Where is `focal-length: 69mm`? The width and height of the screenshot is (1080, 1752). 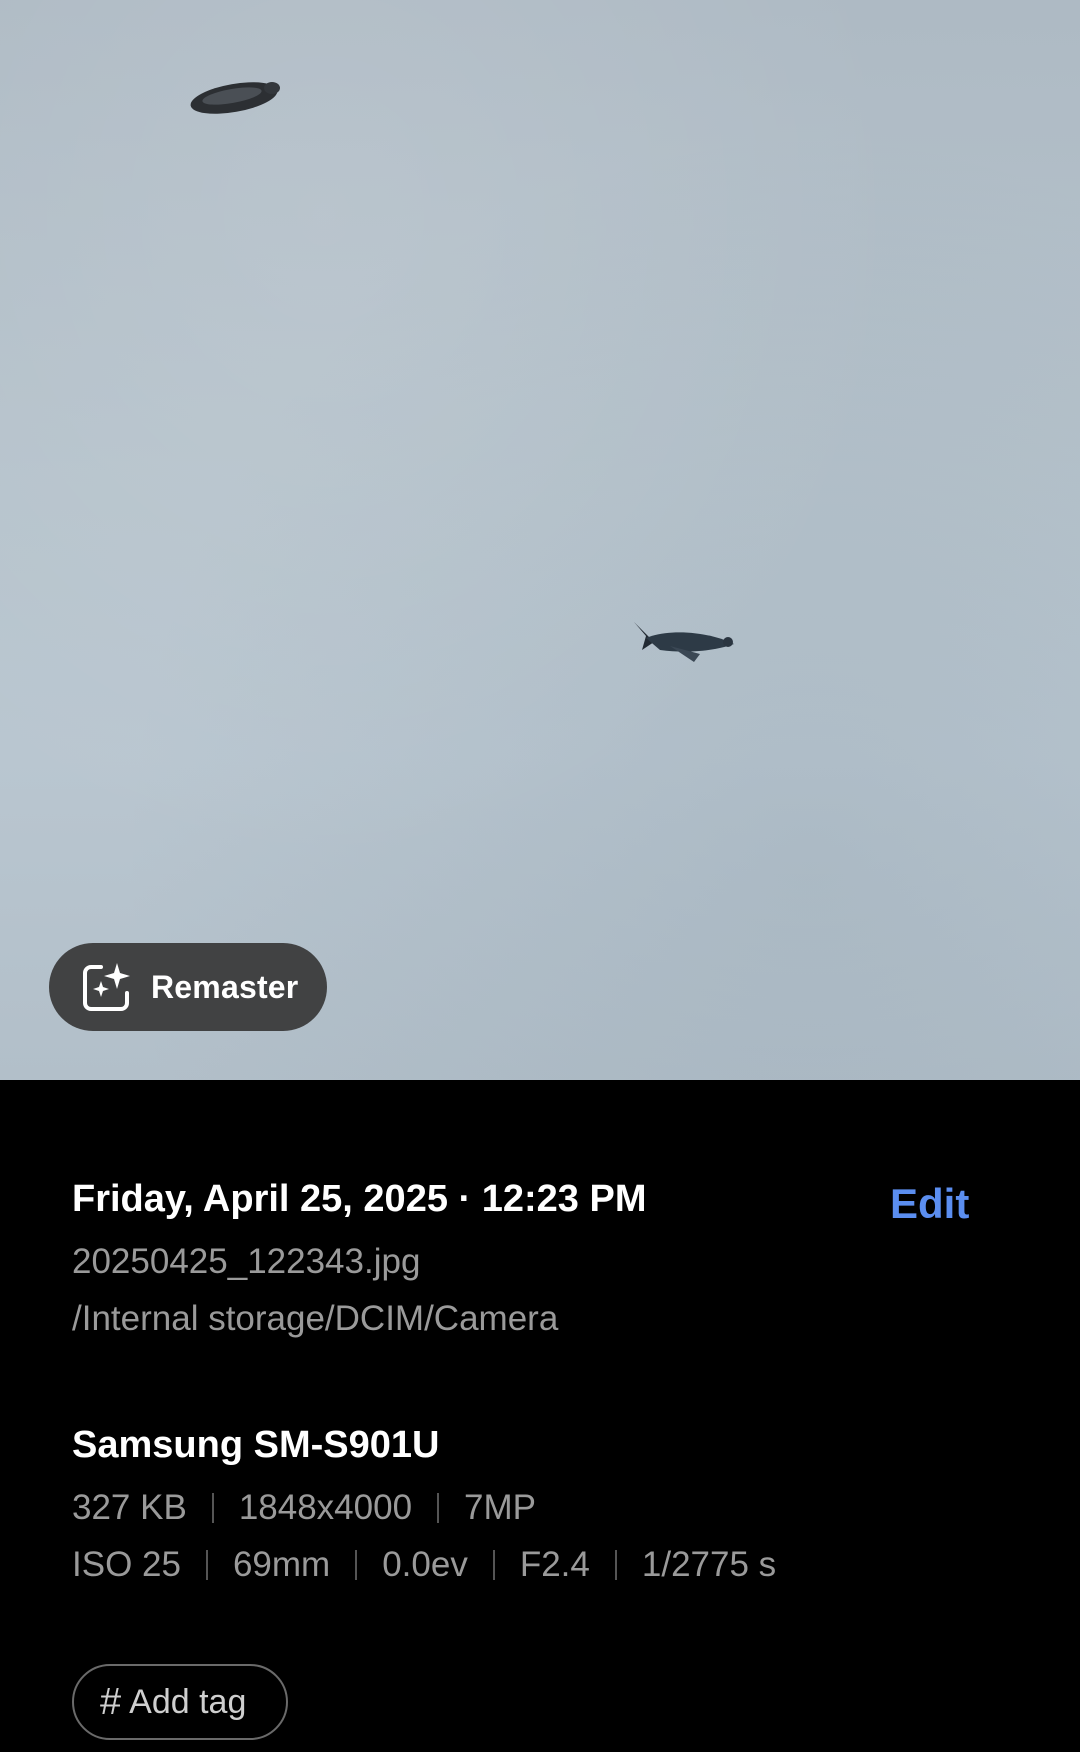
focal-length: 69mm is located at coordinates (281, 1564).